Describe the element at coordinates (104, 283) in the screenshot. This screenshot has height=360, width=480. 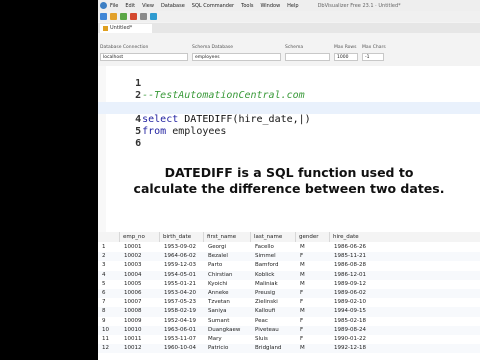
I see `row-number: 5` at that location.